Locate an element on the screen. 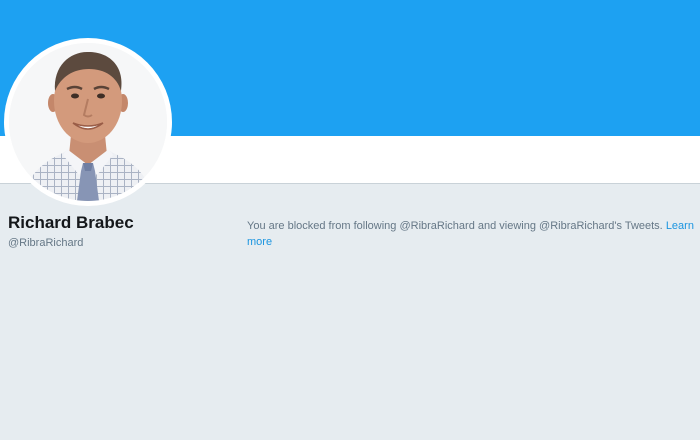  profile-handle: @RibraRichard is located at coordinates (46, 243).